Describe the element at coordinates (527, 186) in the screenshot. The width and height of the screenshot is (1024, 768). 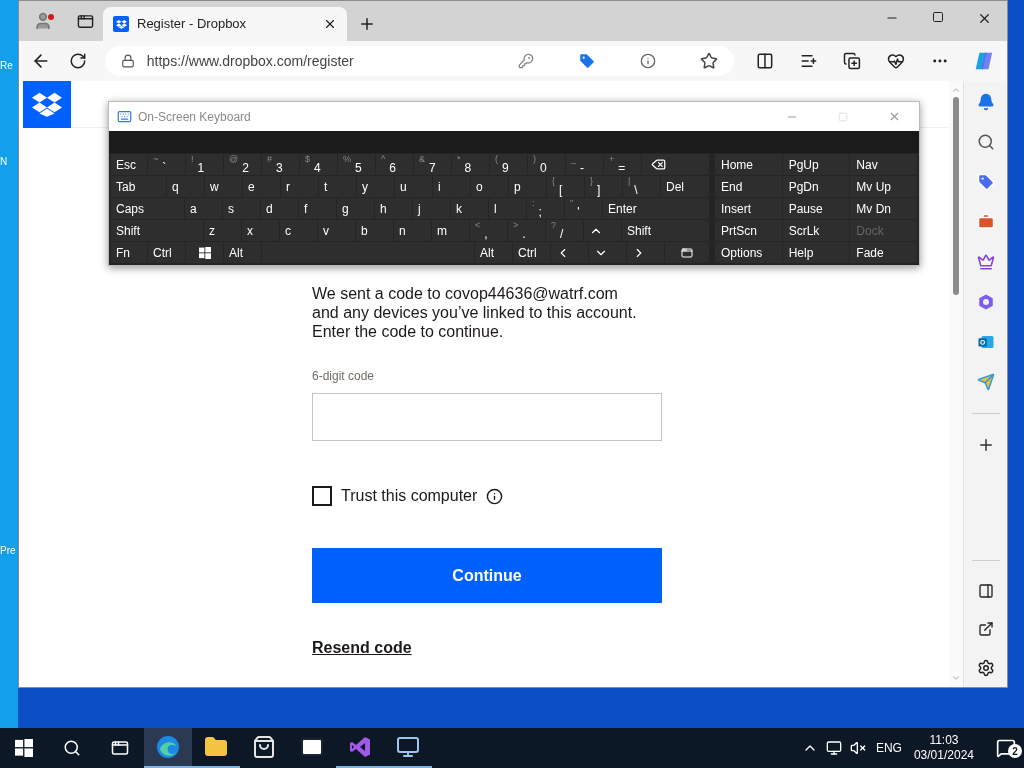
I see `key: p` at that location.